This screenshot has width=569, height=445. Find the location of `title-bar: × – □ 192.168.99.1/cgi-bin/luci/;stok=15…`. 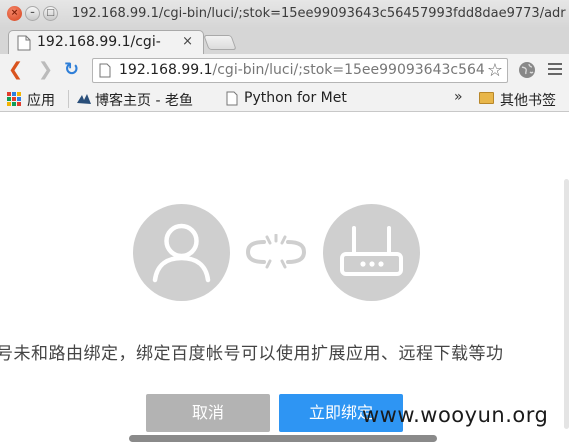

title-bar: × – □ 192.168.99.1/cgi-bin/luci/;stok=15… is located at coordinates (284, 14).